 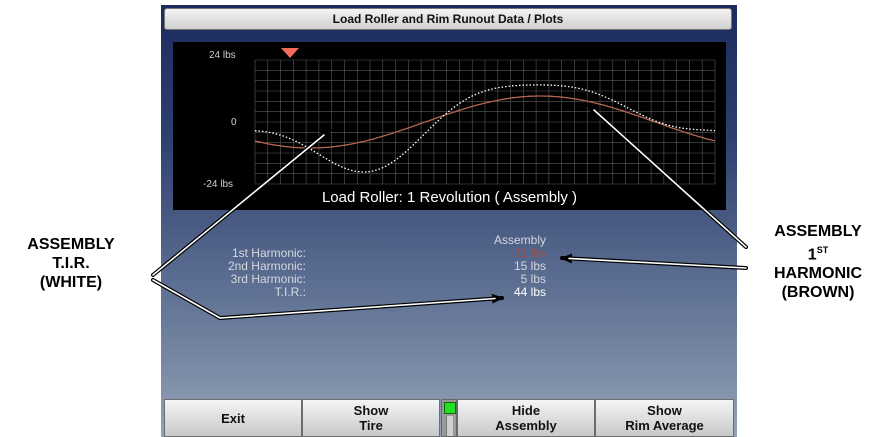 I want to click on ordinal-suffix: ST, so click(x=822, y=250).